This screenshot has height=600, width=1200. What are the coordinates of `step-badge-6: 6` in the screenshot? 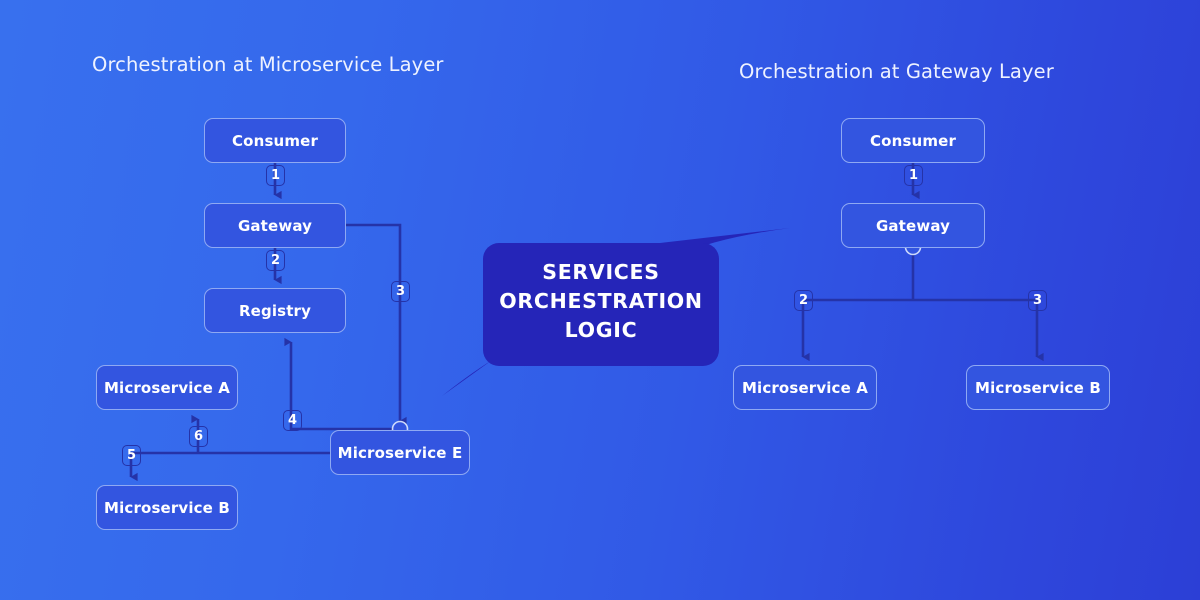 It's located at (198, 436).